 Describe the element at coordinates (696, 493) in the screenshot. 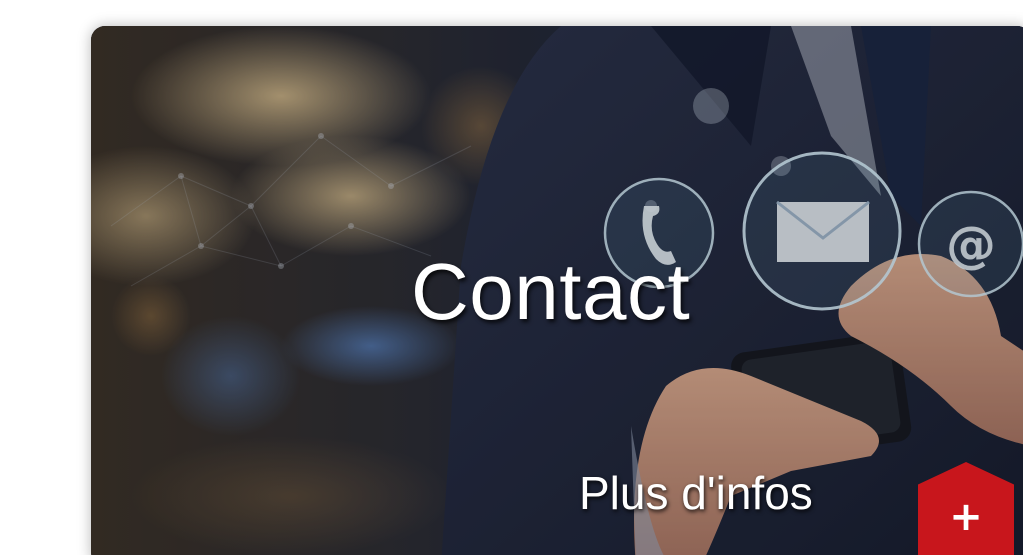

I see `more-info-link: Plus d'infos` at that location.